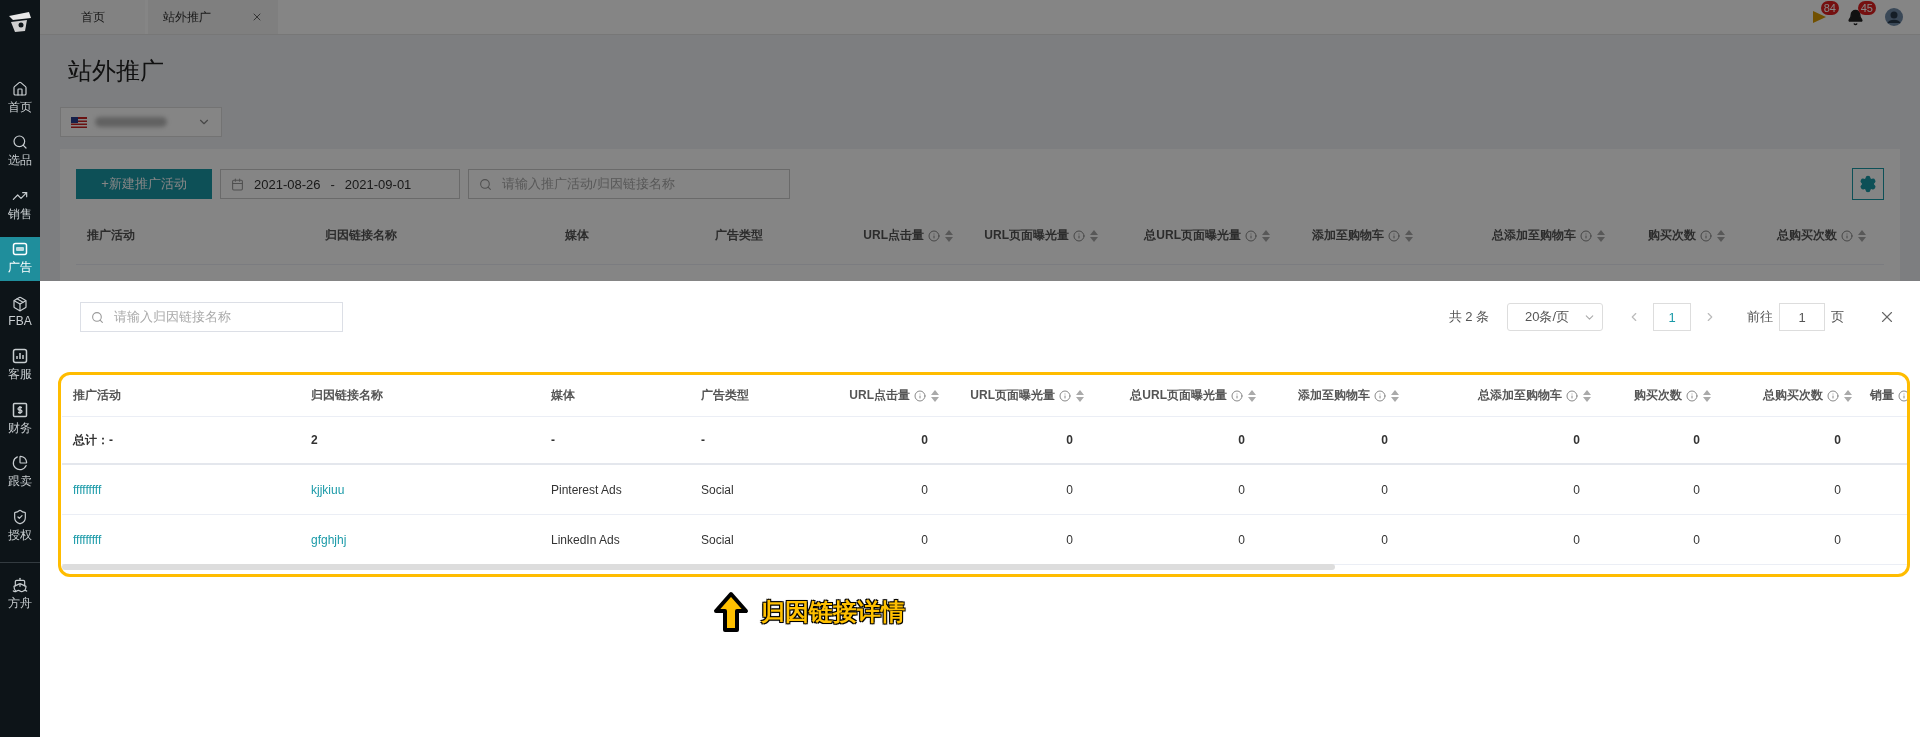 The width and height of the screenshot is (1920, 737). I want to click on page-title: 站外推广, so click(116, 71).